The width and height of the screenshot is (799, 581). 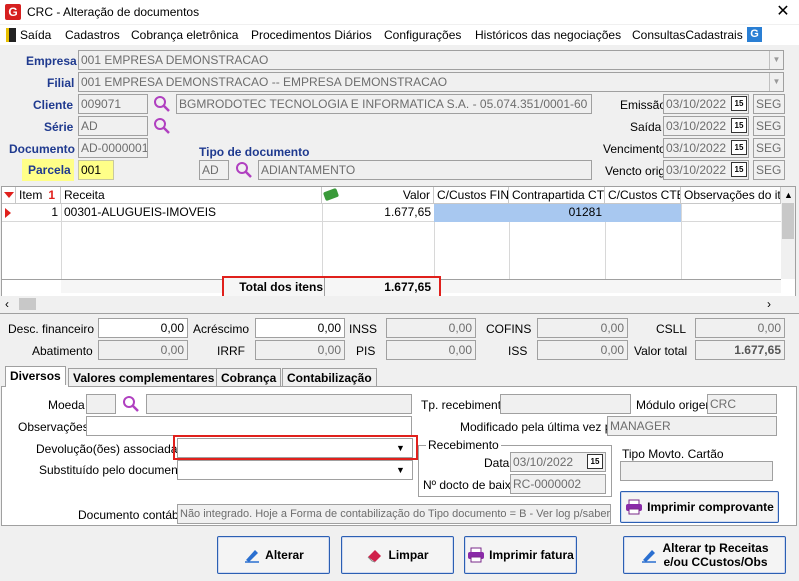 I want to click on sort-indicator-icon, so click(x=9, y=195).